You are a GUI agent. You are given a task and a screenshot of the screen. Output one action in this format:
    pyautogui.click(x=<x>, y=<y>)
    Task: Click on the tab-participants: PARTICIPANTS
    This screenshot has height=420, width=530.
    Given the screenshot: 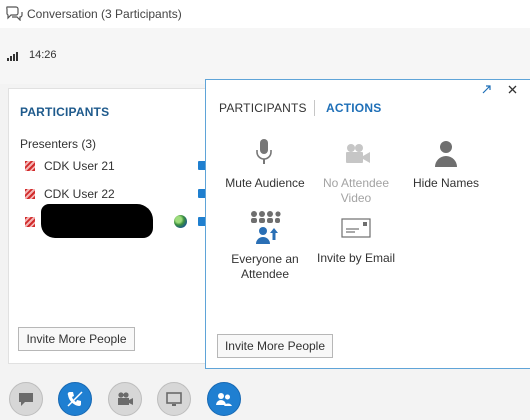 What is the action you would take?
    pyautogui.click(x=263, y=108)
    